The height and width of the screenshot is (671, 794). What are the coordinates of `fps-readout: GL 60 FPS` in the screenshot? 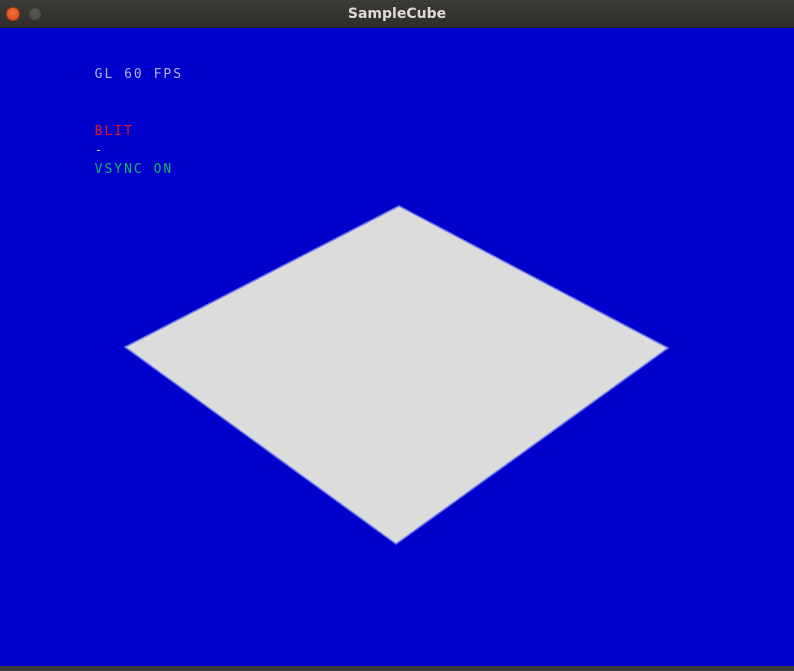 It's located at (99, 74).